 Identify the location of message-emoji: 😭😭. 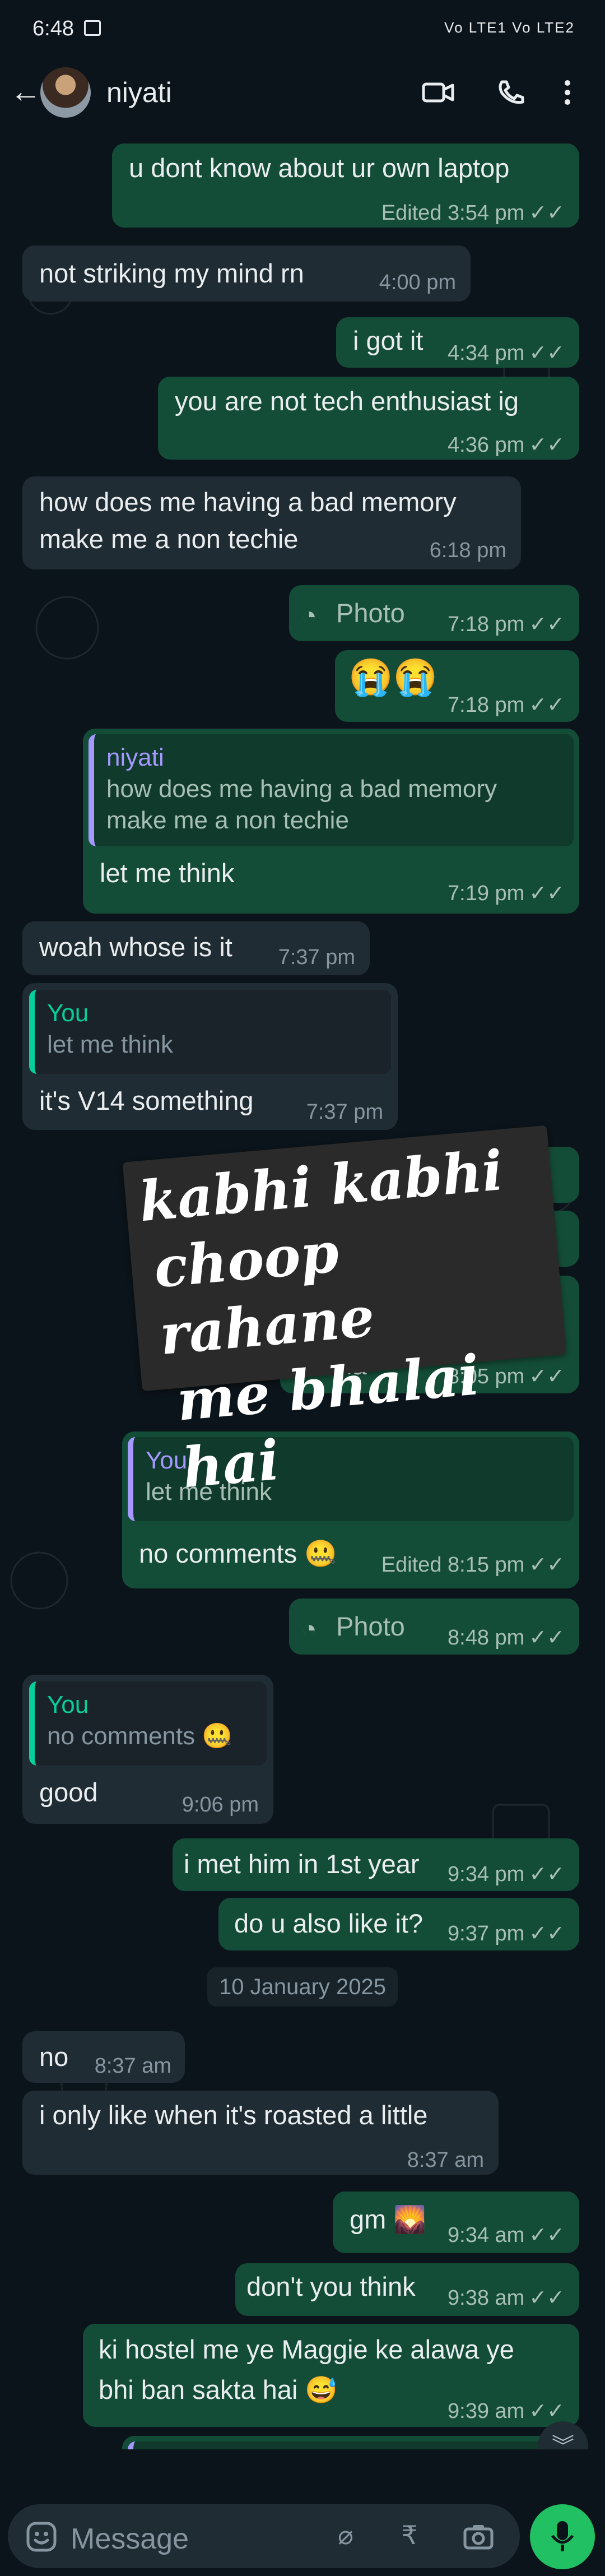
(393, 677).